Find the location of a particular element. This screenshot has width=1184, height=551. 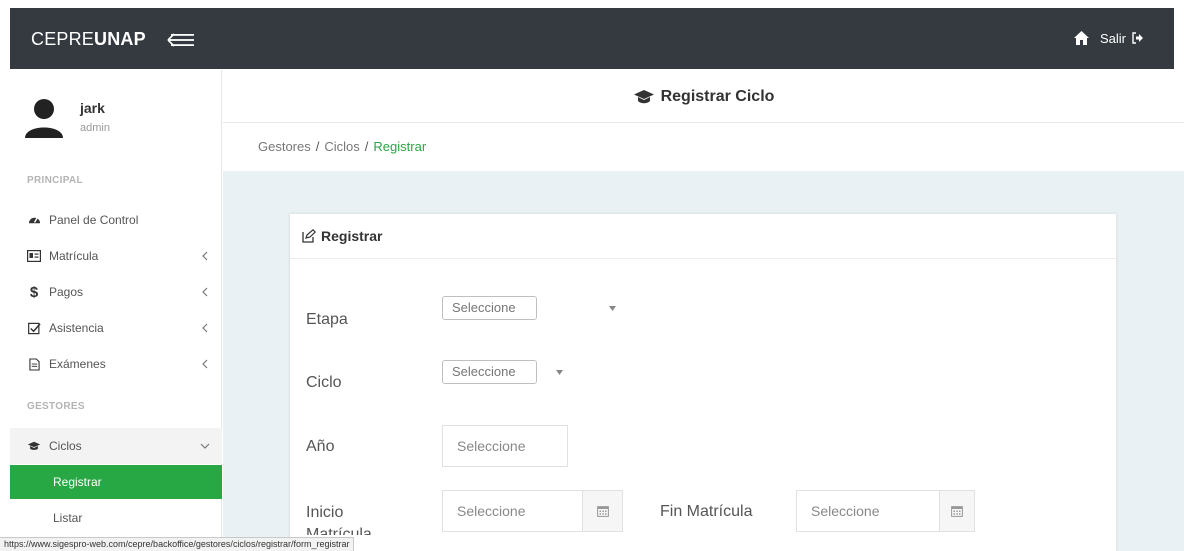

chevron-down-icon is located at coordinates (205, 446).